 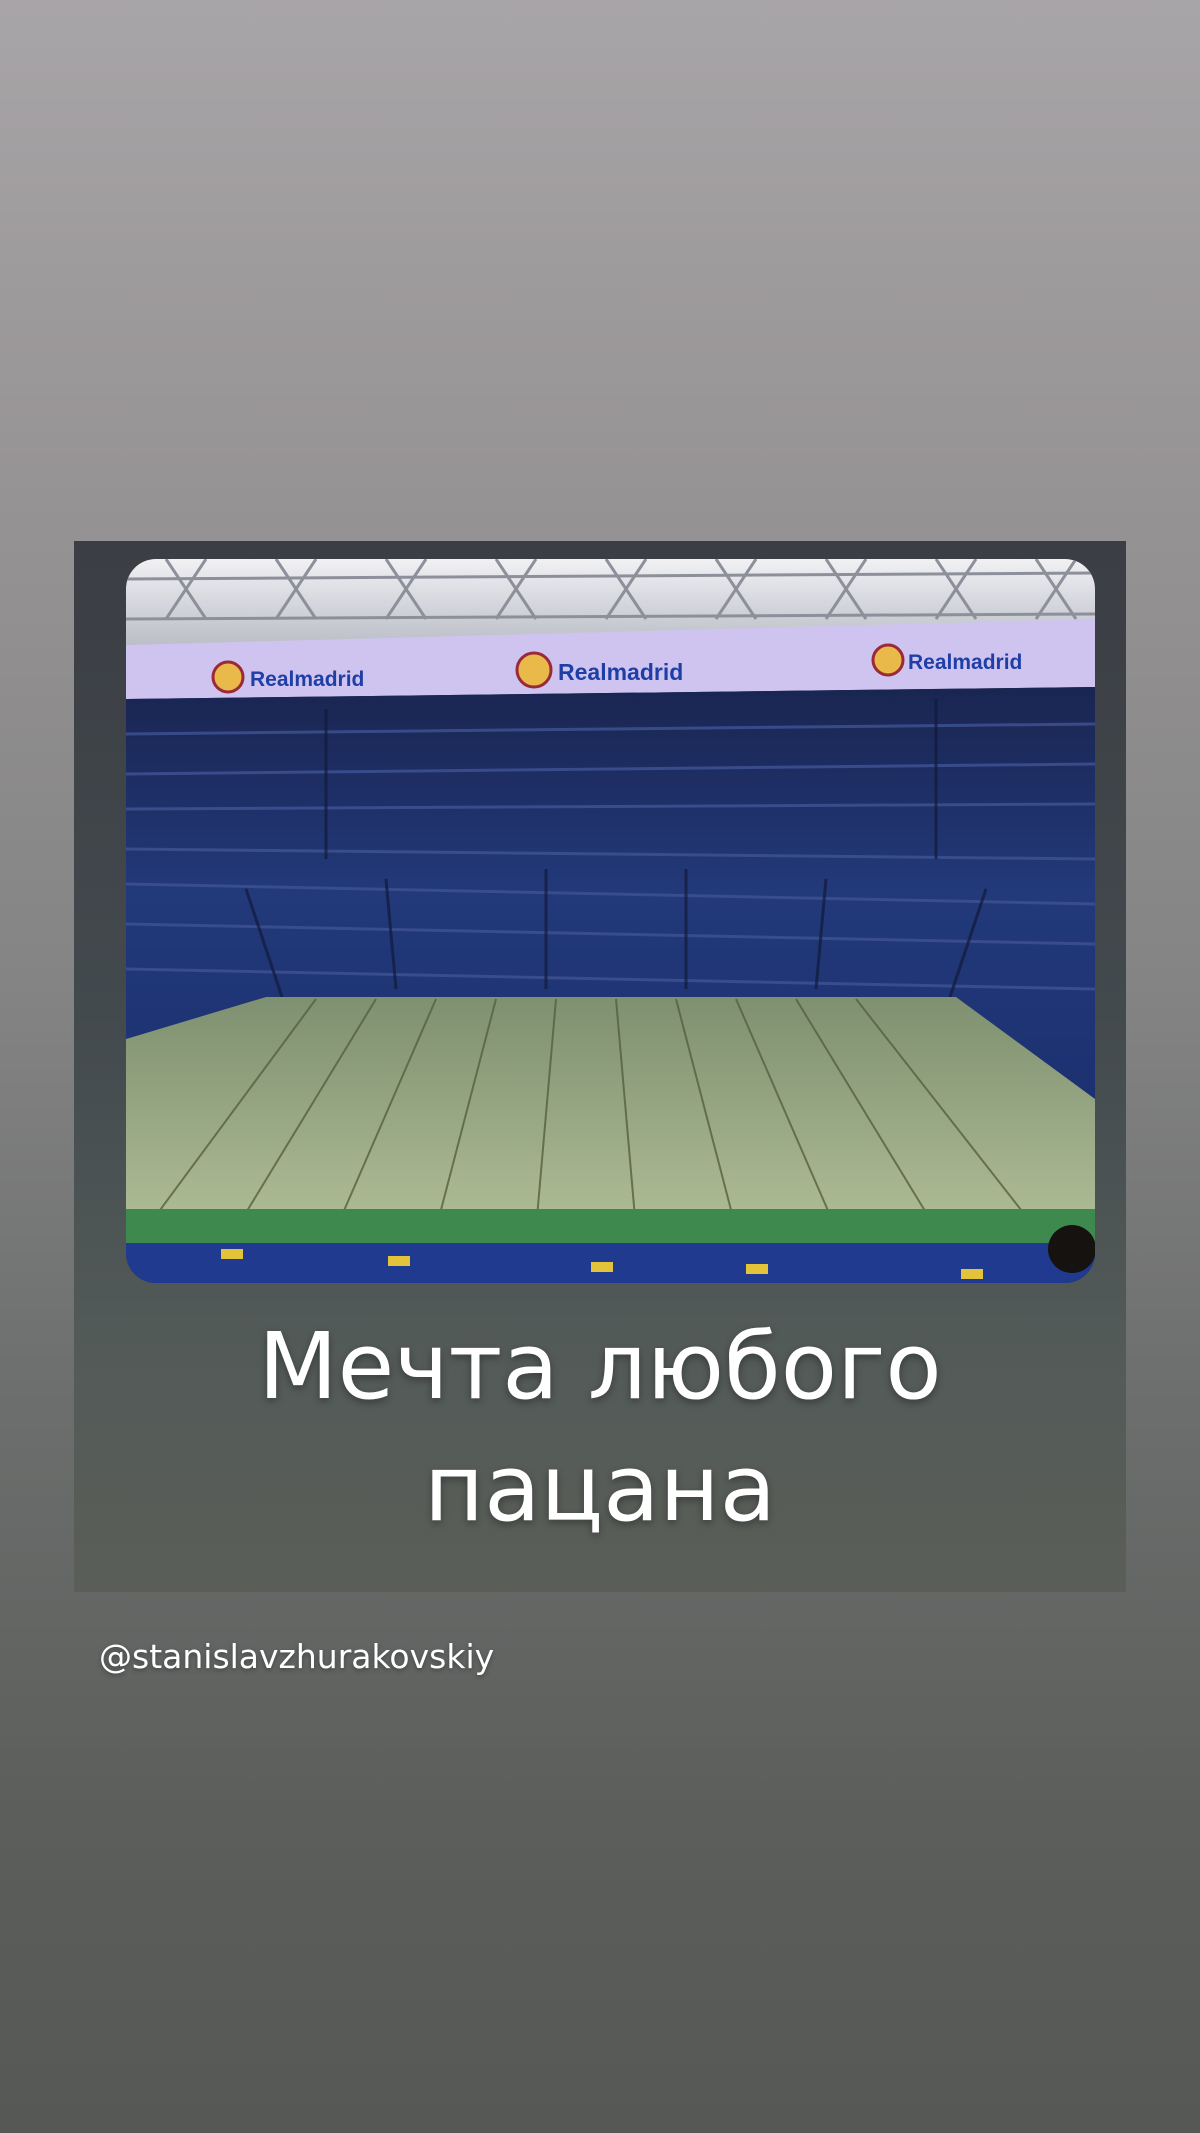 What do you see at coordinates (620, 672) in the screenshot?
I see `banner-brand-2: Realmadrid` at bounding box center [620, 672].